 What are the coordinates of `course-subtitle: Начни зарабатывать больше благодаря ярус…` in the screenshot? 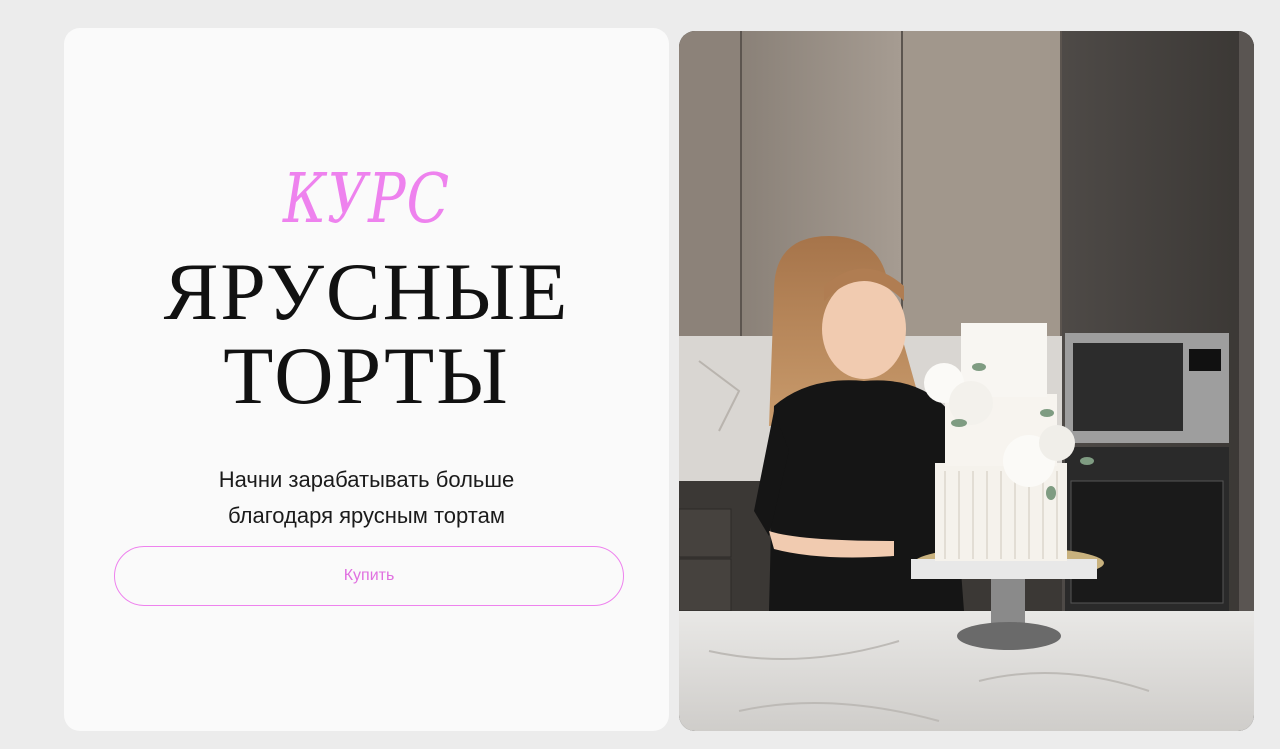 It's located at (366, 498).